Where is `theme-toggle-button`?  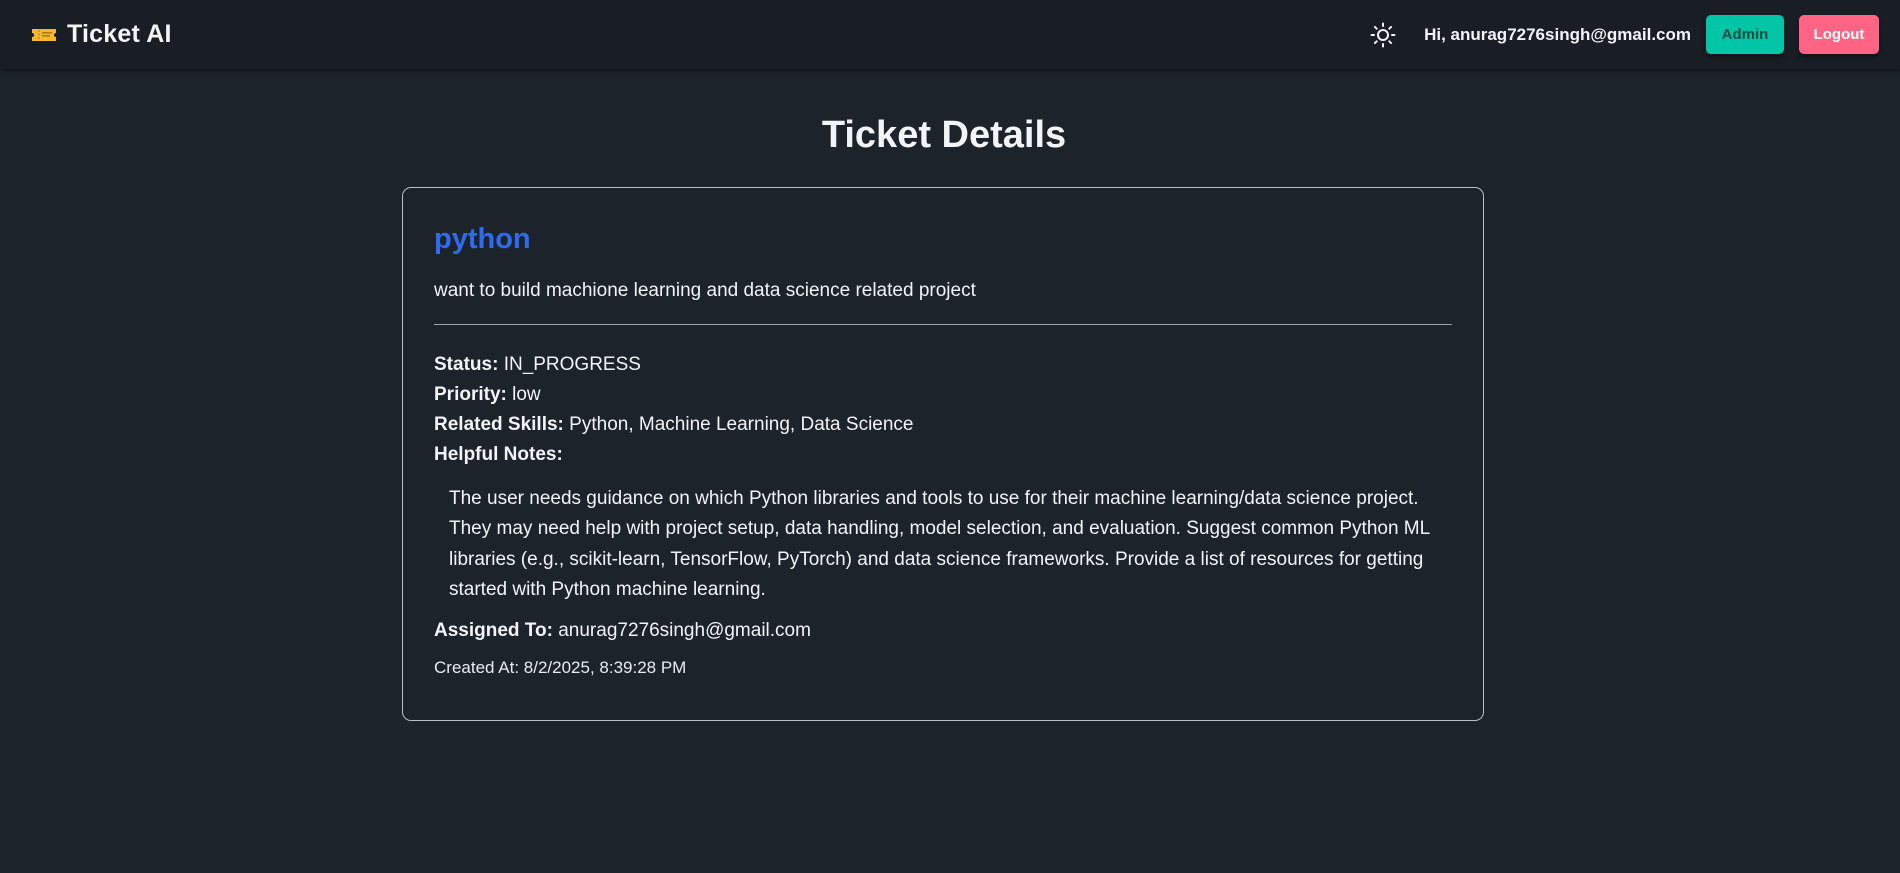 theme-toggle-button is located at coordinates (1383, 35).